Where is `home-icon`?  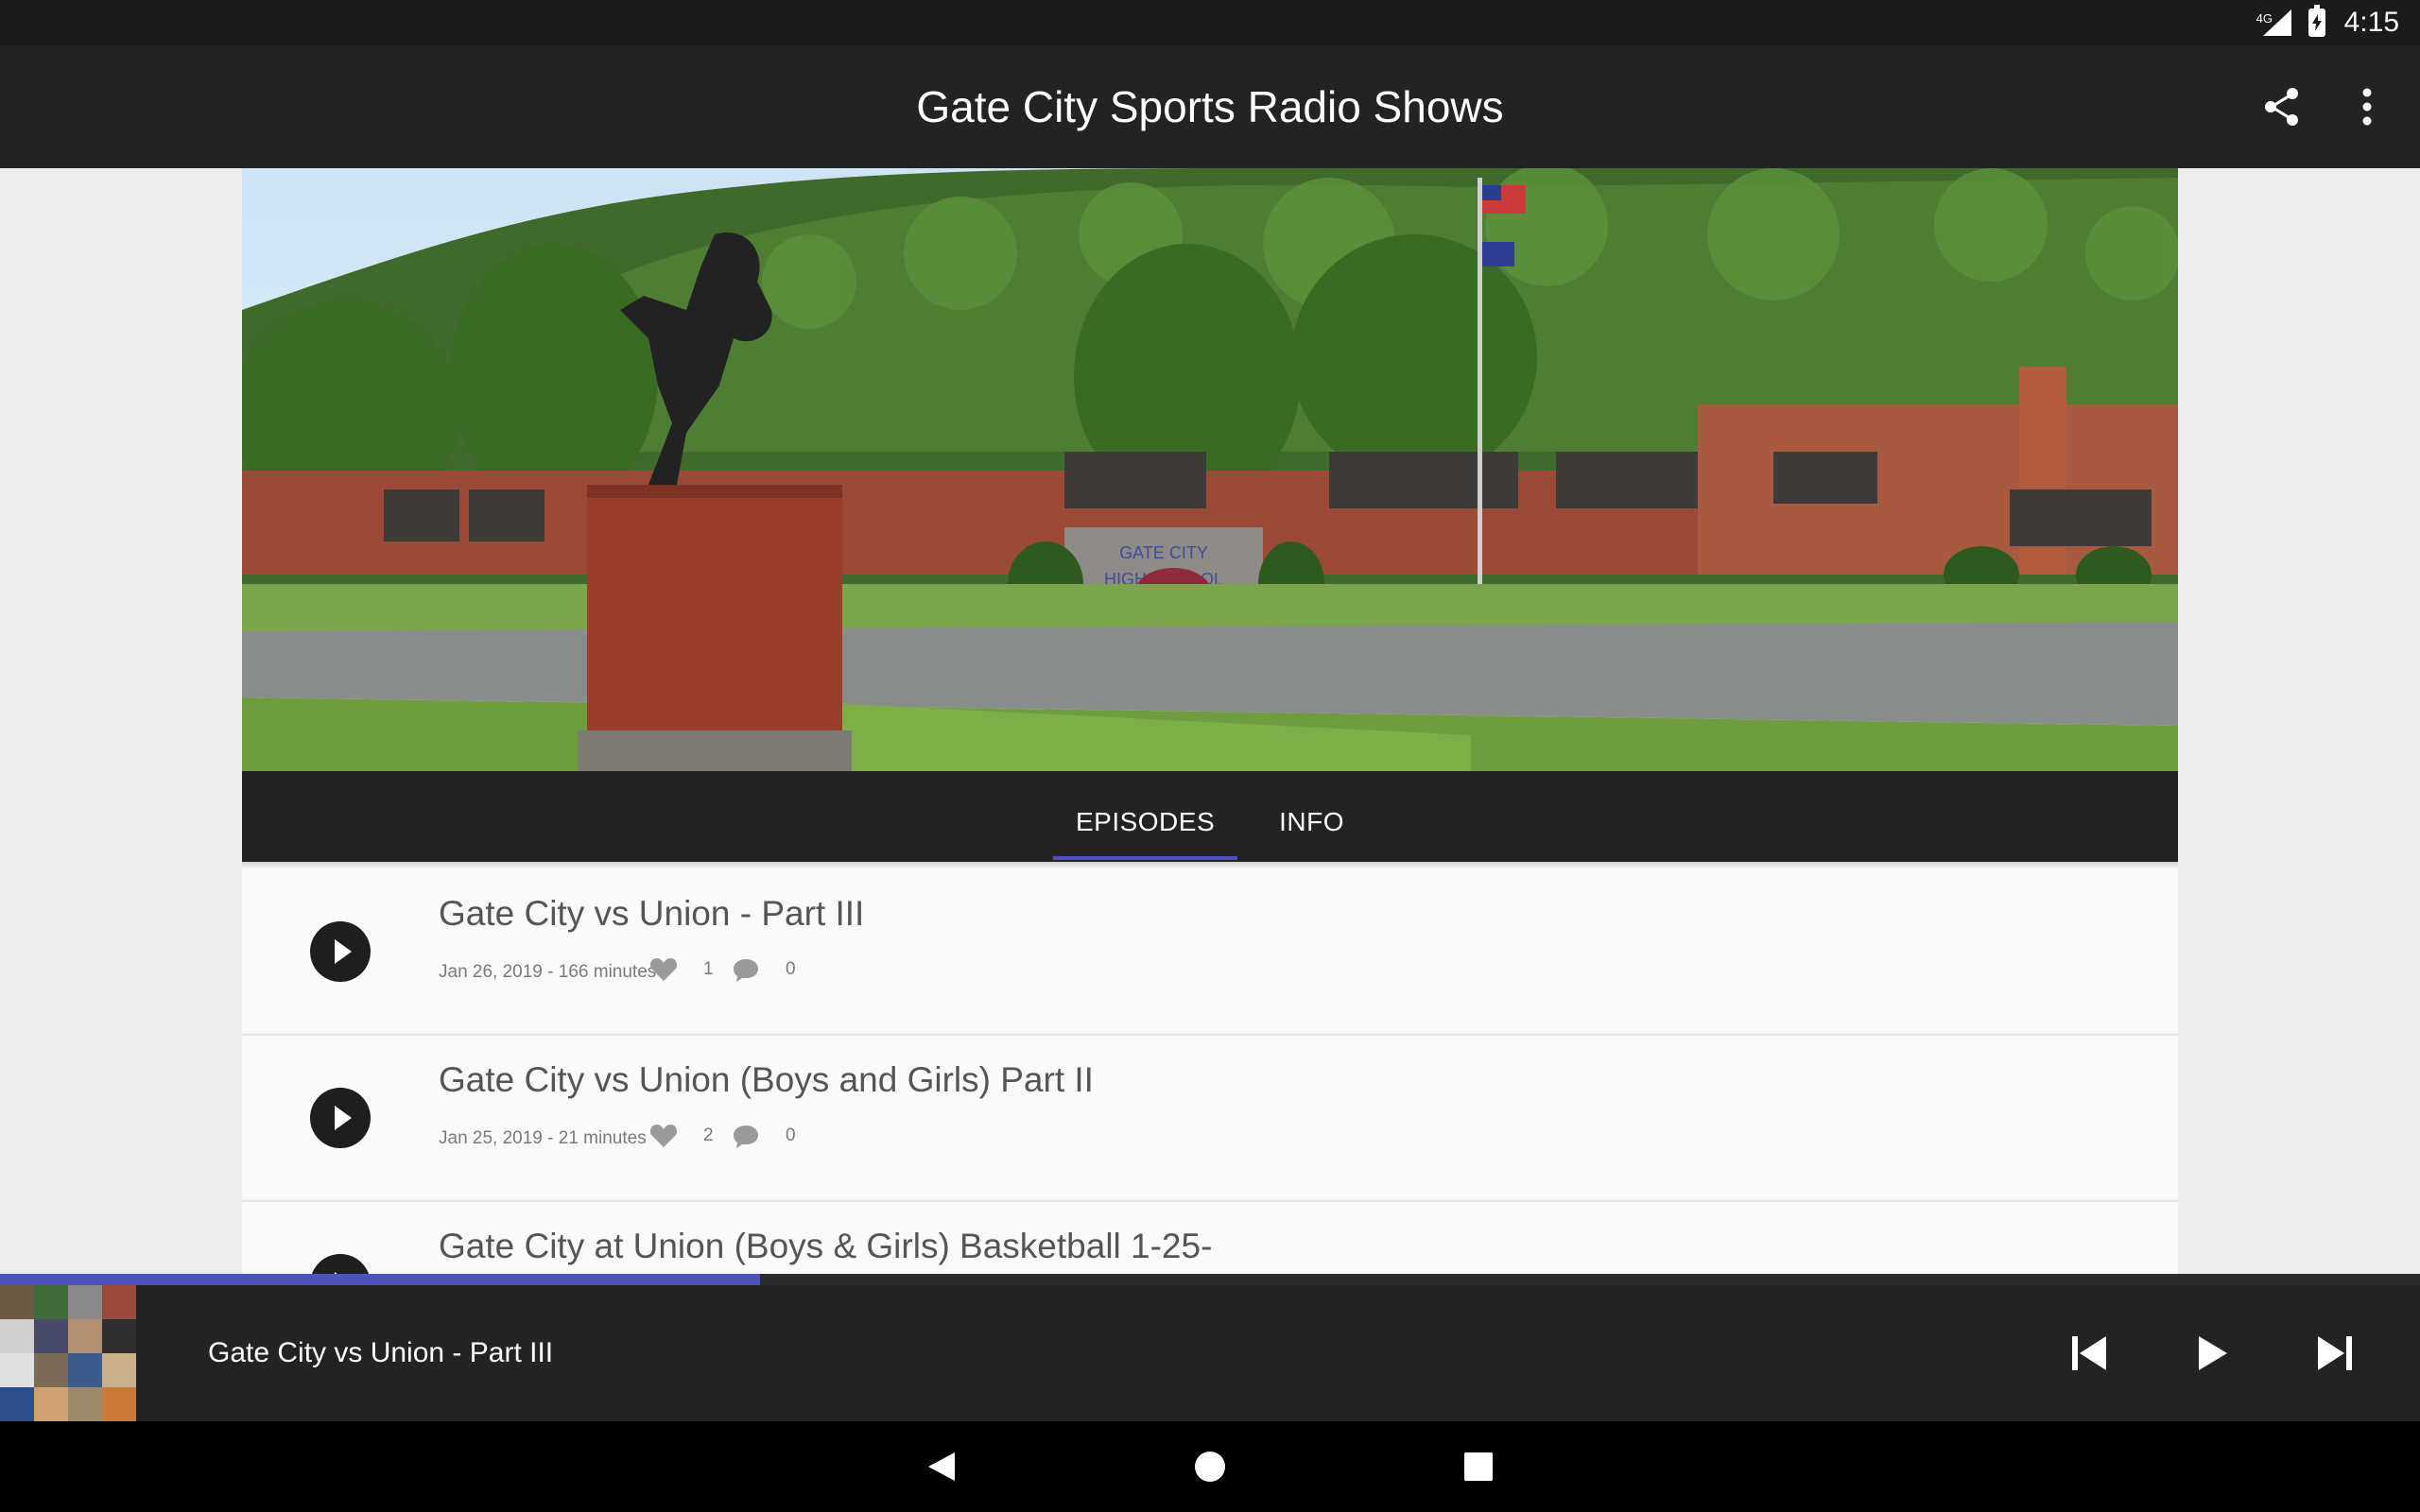 home-icon is located at coordinates (1210, 1467).